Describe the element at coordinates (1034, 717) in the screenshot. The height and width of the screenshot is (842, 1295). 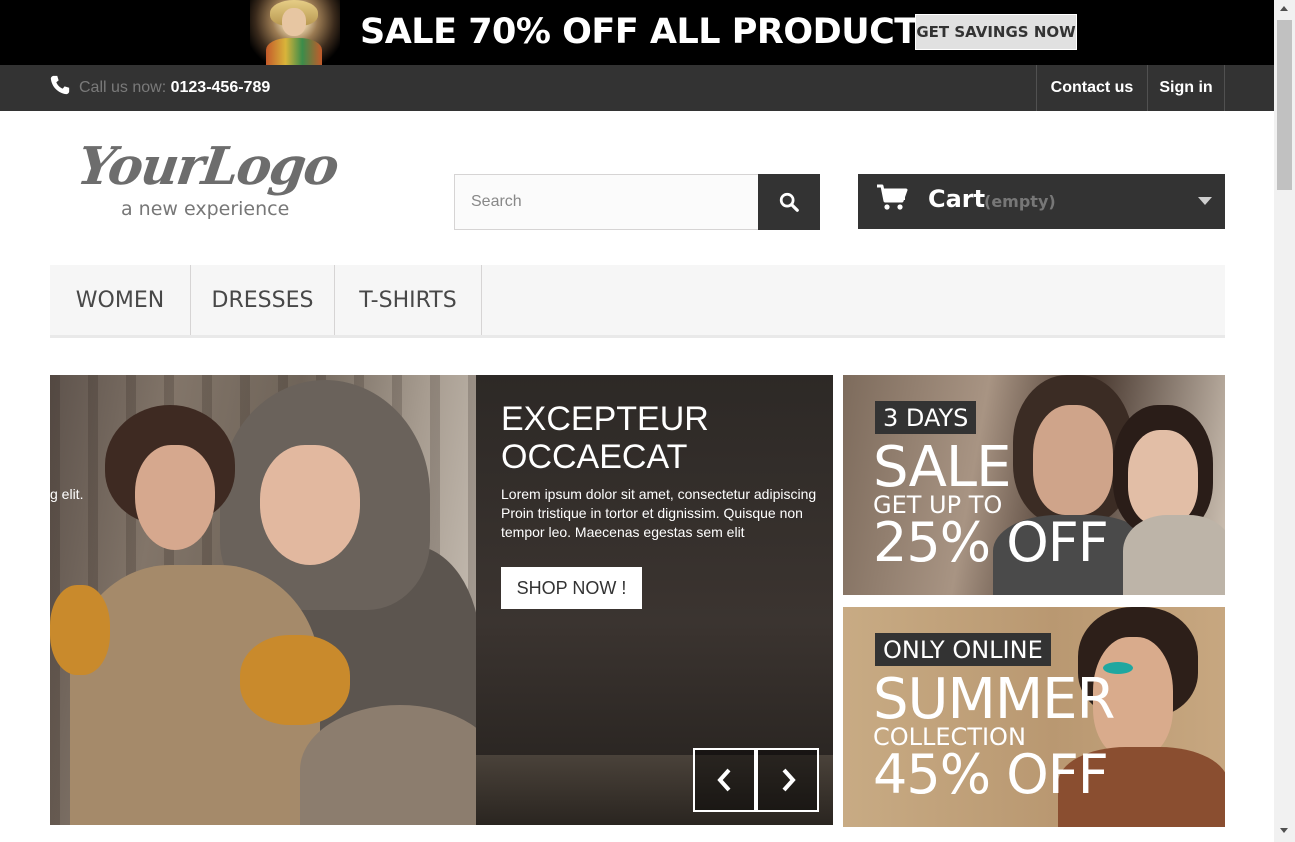
I see `promo-banner-summer: ONLY ONLINE SUMMER COLLECTION 45% OFF` at that location.